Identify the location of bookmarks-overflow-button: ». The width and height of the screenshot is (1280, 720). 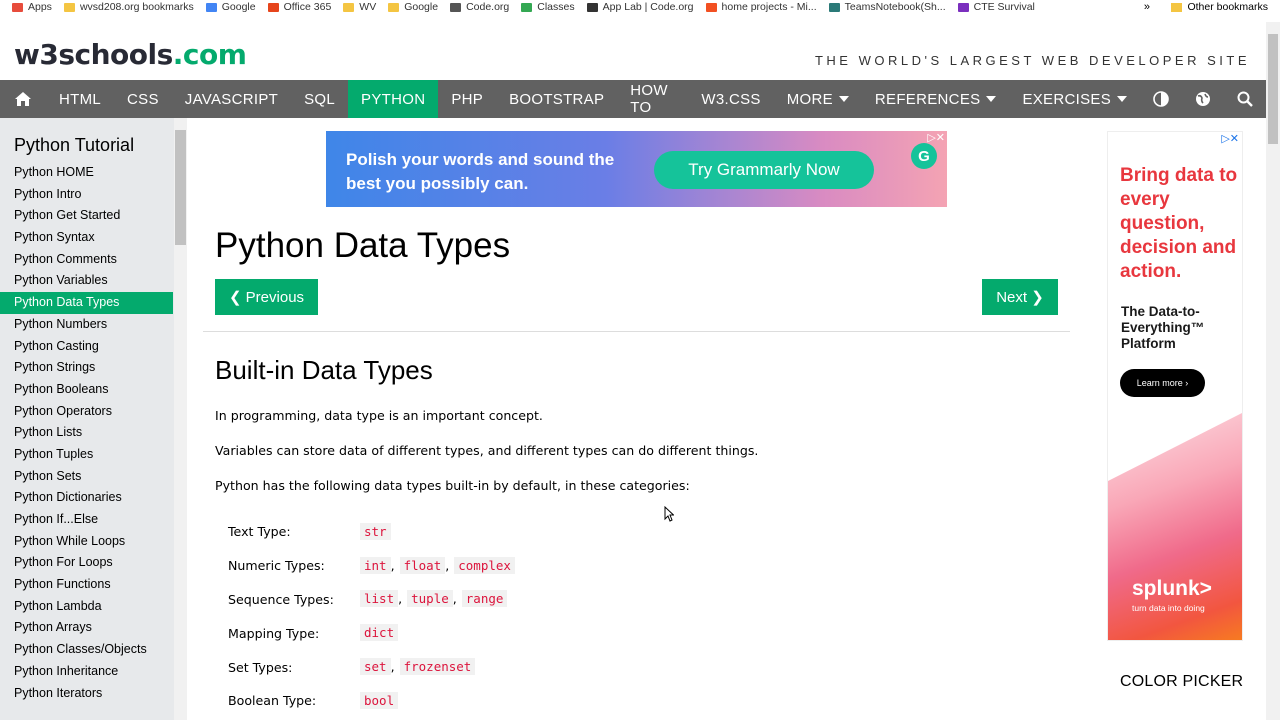
(1147, 7).